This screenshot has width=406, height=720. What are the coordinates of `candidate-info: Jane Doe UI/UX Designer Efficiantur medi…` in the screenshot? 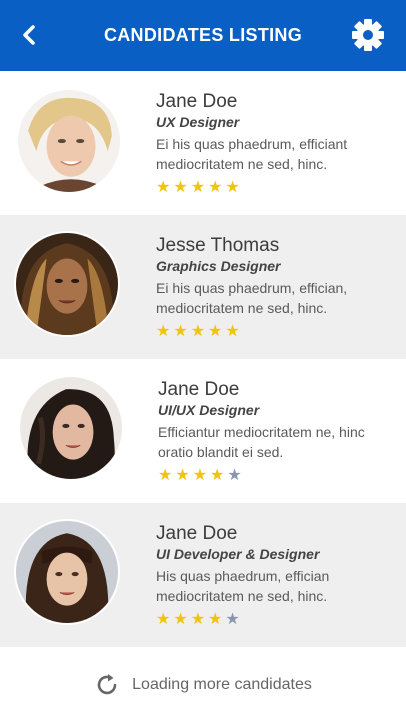 It's located at (276, 431).